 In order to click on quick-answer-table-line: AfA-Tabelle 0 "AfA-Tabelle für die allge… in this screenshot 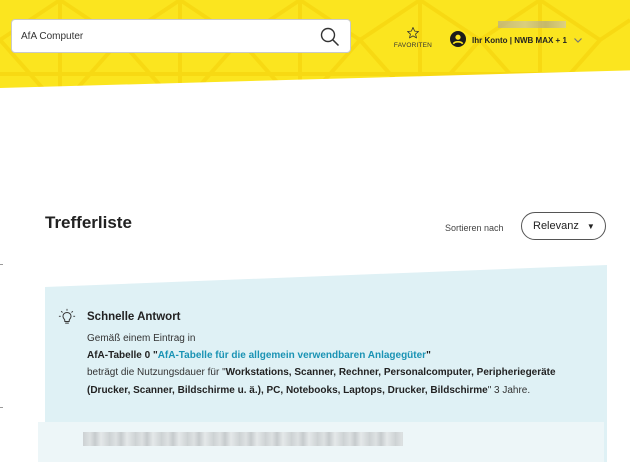, I will do `click(337, 355)`.